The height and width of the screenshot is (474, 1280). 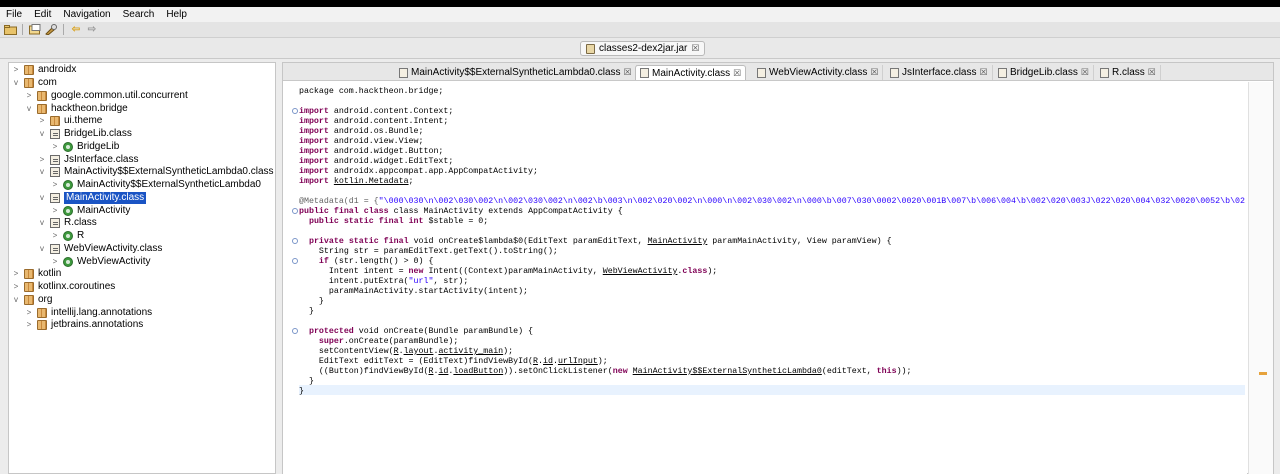 What do you see at coordinates (85, 147) in the screenshot?
I see `tree-item: > BridgeLib` at bounding box center [85, 147].